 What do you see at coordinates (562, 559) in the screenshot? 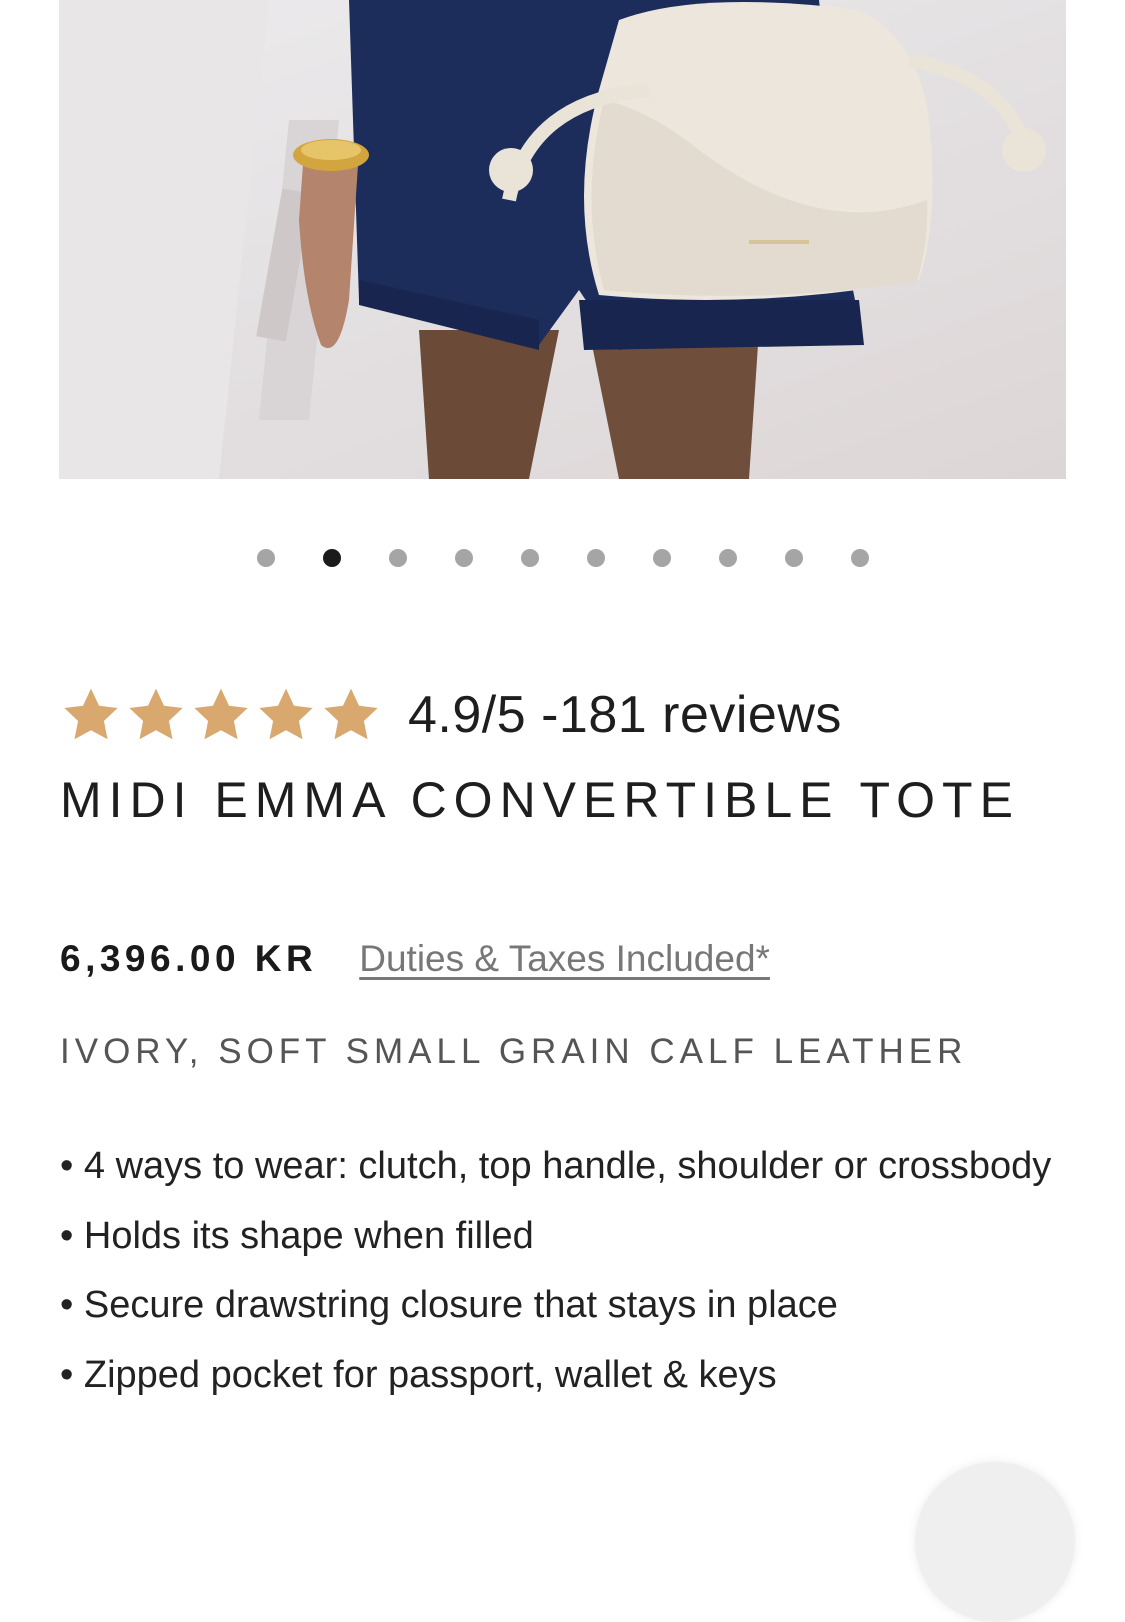
I see `carousel-pagination` at bounding box center [562, 559].